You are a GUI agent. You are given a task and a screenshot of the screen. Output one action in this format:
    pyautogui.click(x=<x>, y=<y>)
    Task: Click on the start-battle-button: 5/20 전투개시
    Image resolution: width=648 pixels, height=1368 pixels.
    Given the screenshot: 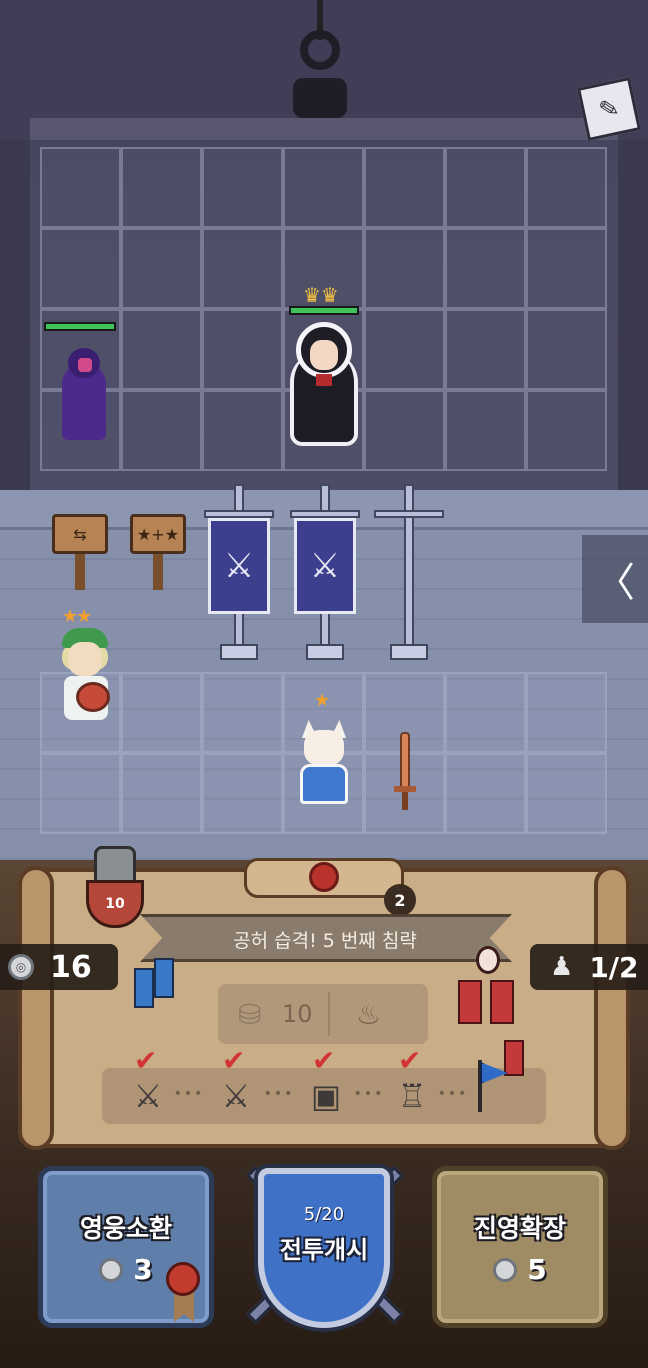 What is the action you would take?
    pyautogui.click(x=325, y=1243)
    